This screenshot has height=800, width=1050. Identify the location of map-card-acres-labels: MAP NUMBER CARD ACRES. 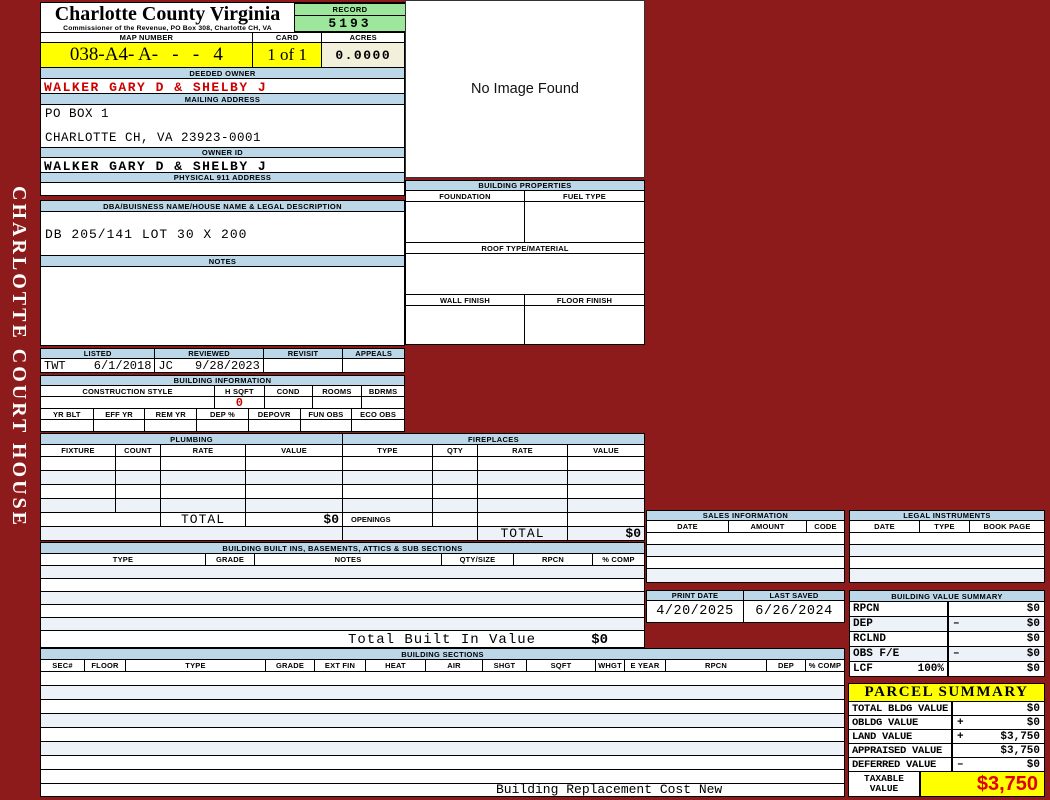
(222, 37).